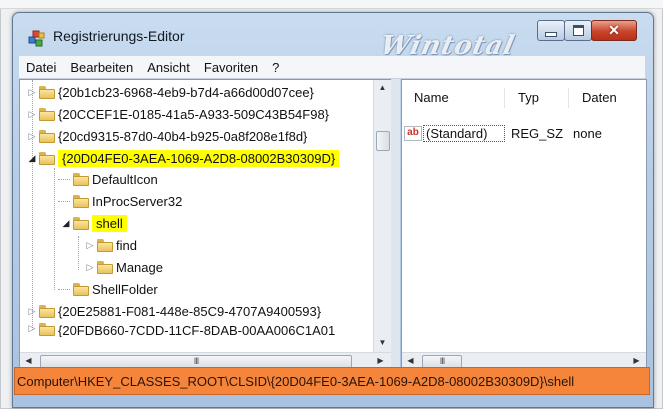 Image resolution: width=663 pixels, height=409 pixels. I want to click on tree-item-label: DefaultIcon, so click(125, 179).